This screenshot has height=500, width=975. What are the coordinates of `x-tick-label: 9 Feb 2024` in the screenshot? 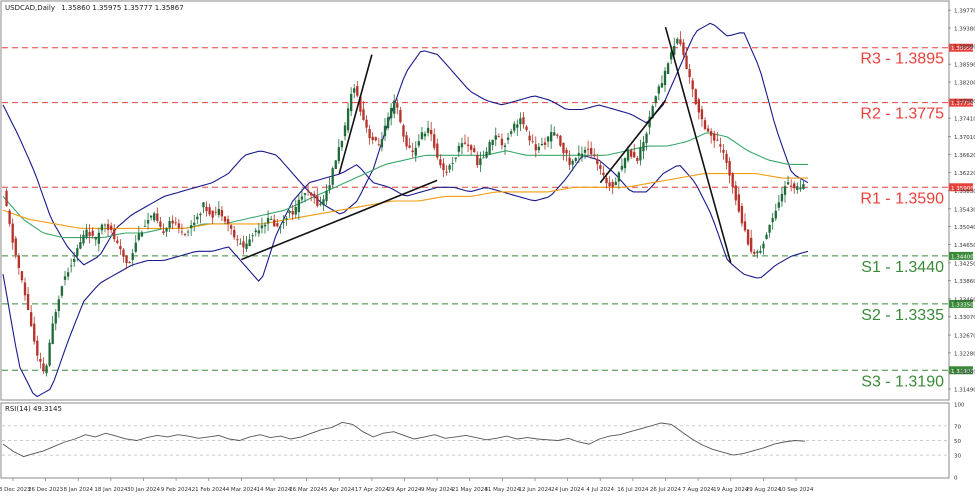 It's located at (176, 490).